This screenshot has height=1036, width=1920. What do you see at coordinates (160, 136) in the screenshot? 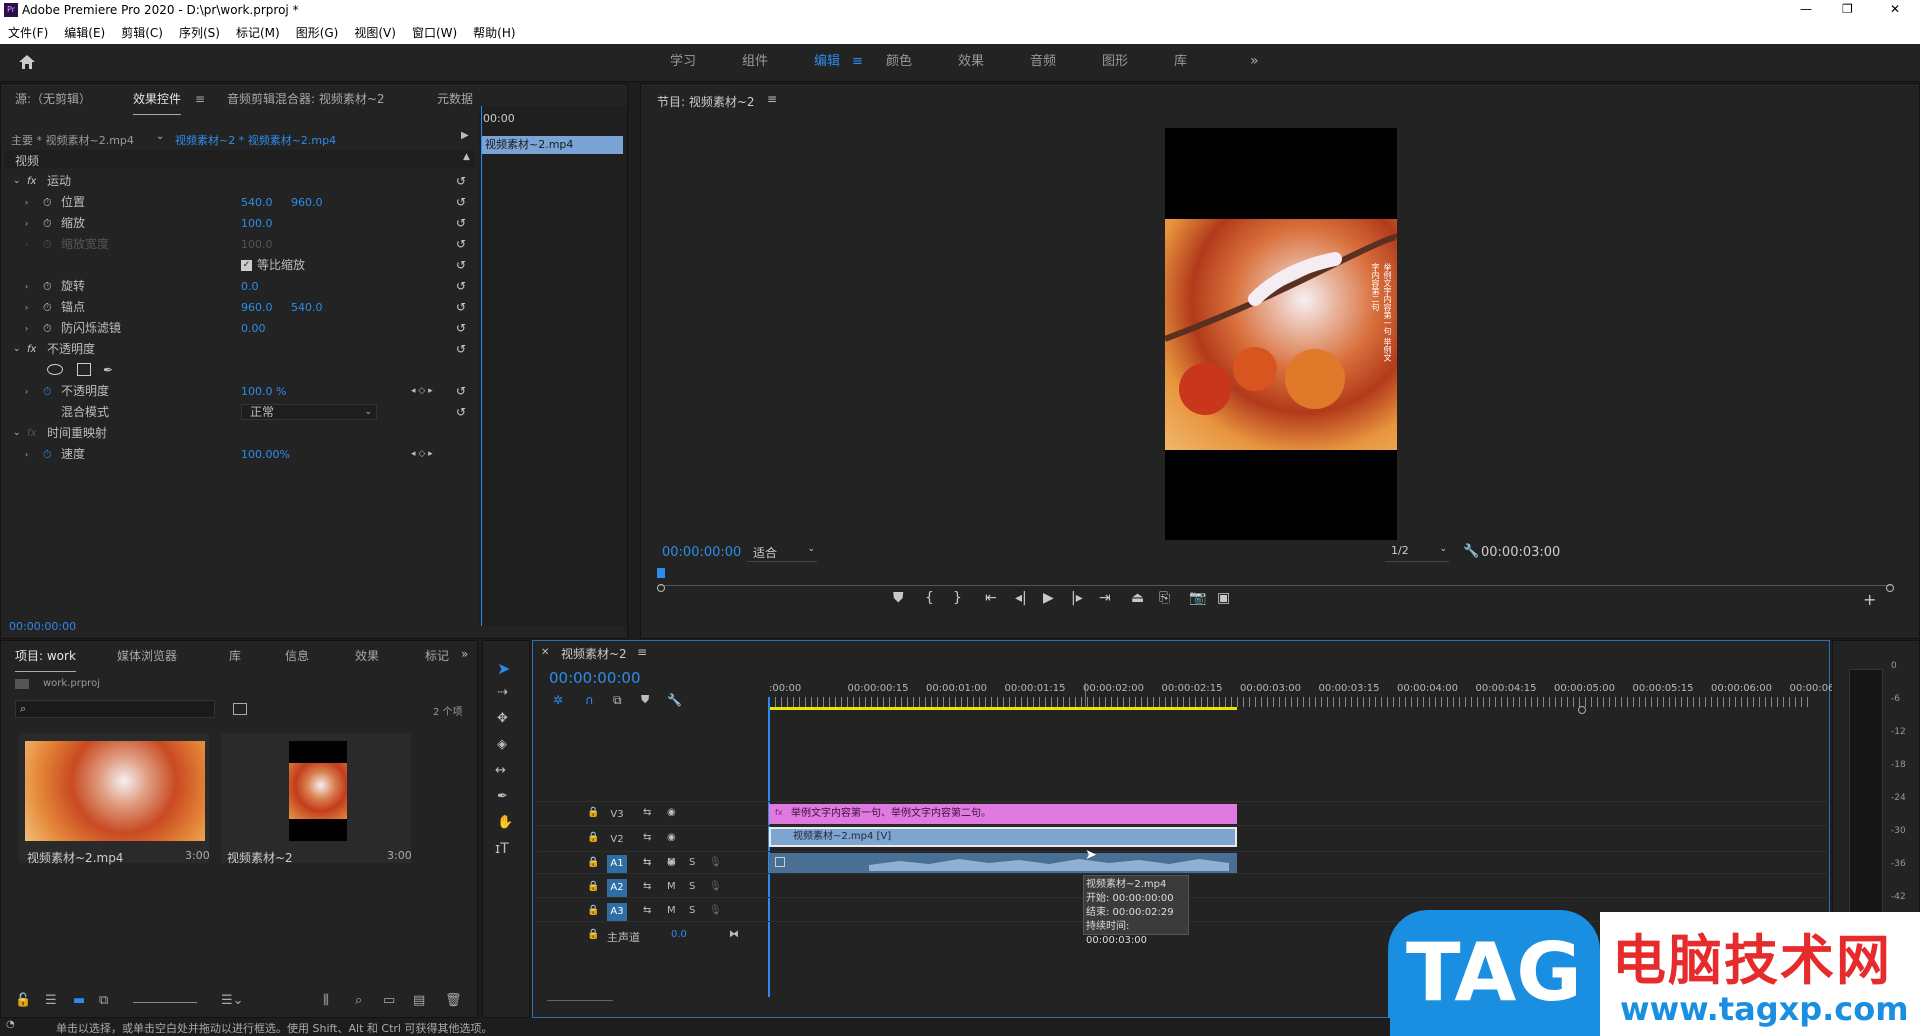
I see `chevron-down-icon: ⌄` at bounding box center [160, 136].